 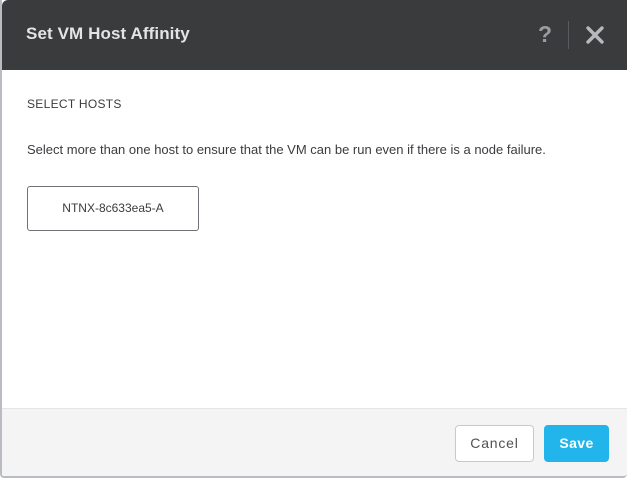 I want to click on save-button: Save, so click(x=576, y=443).